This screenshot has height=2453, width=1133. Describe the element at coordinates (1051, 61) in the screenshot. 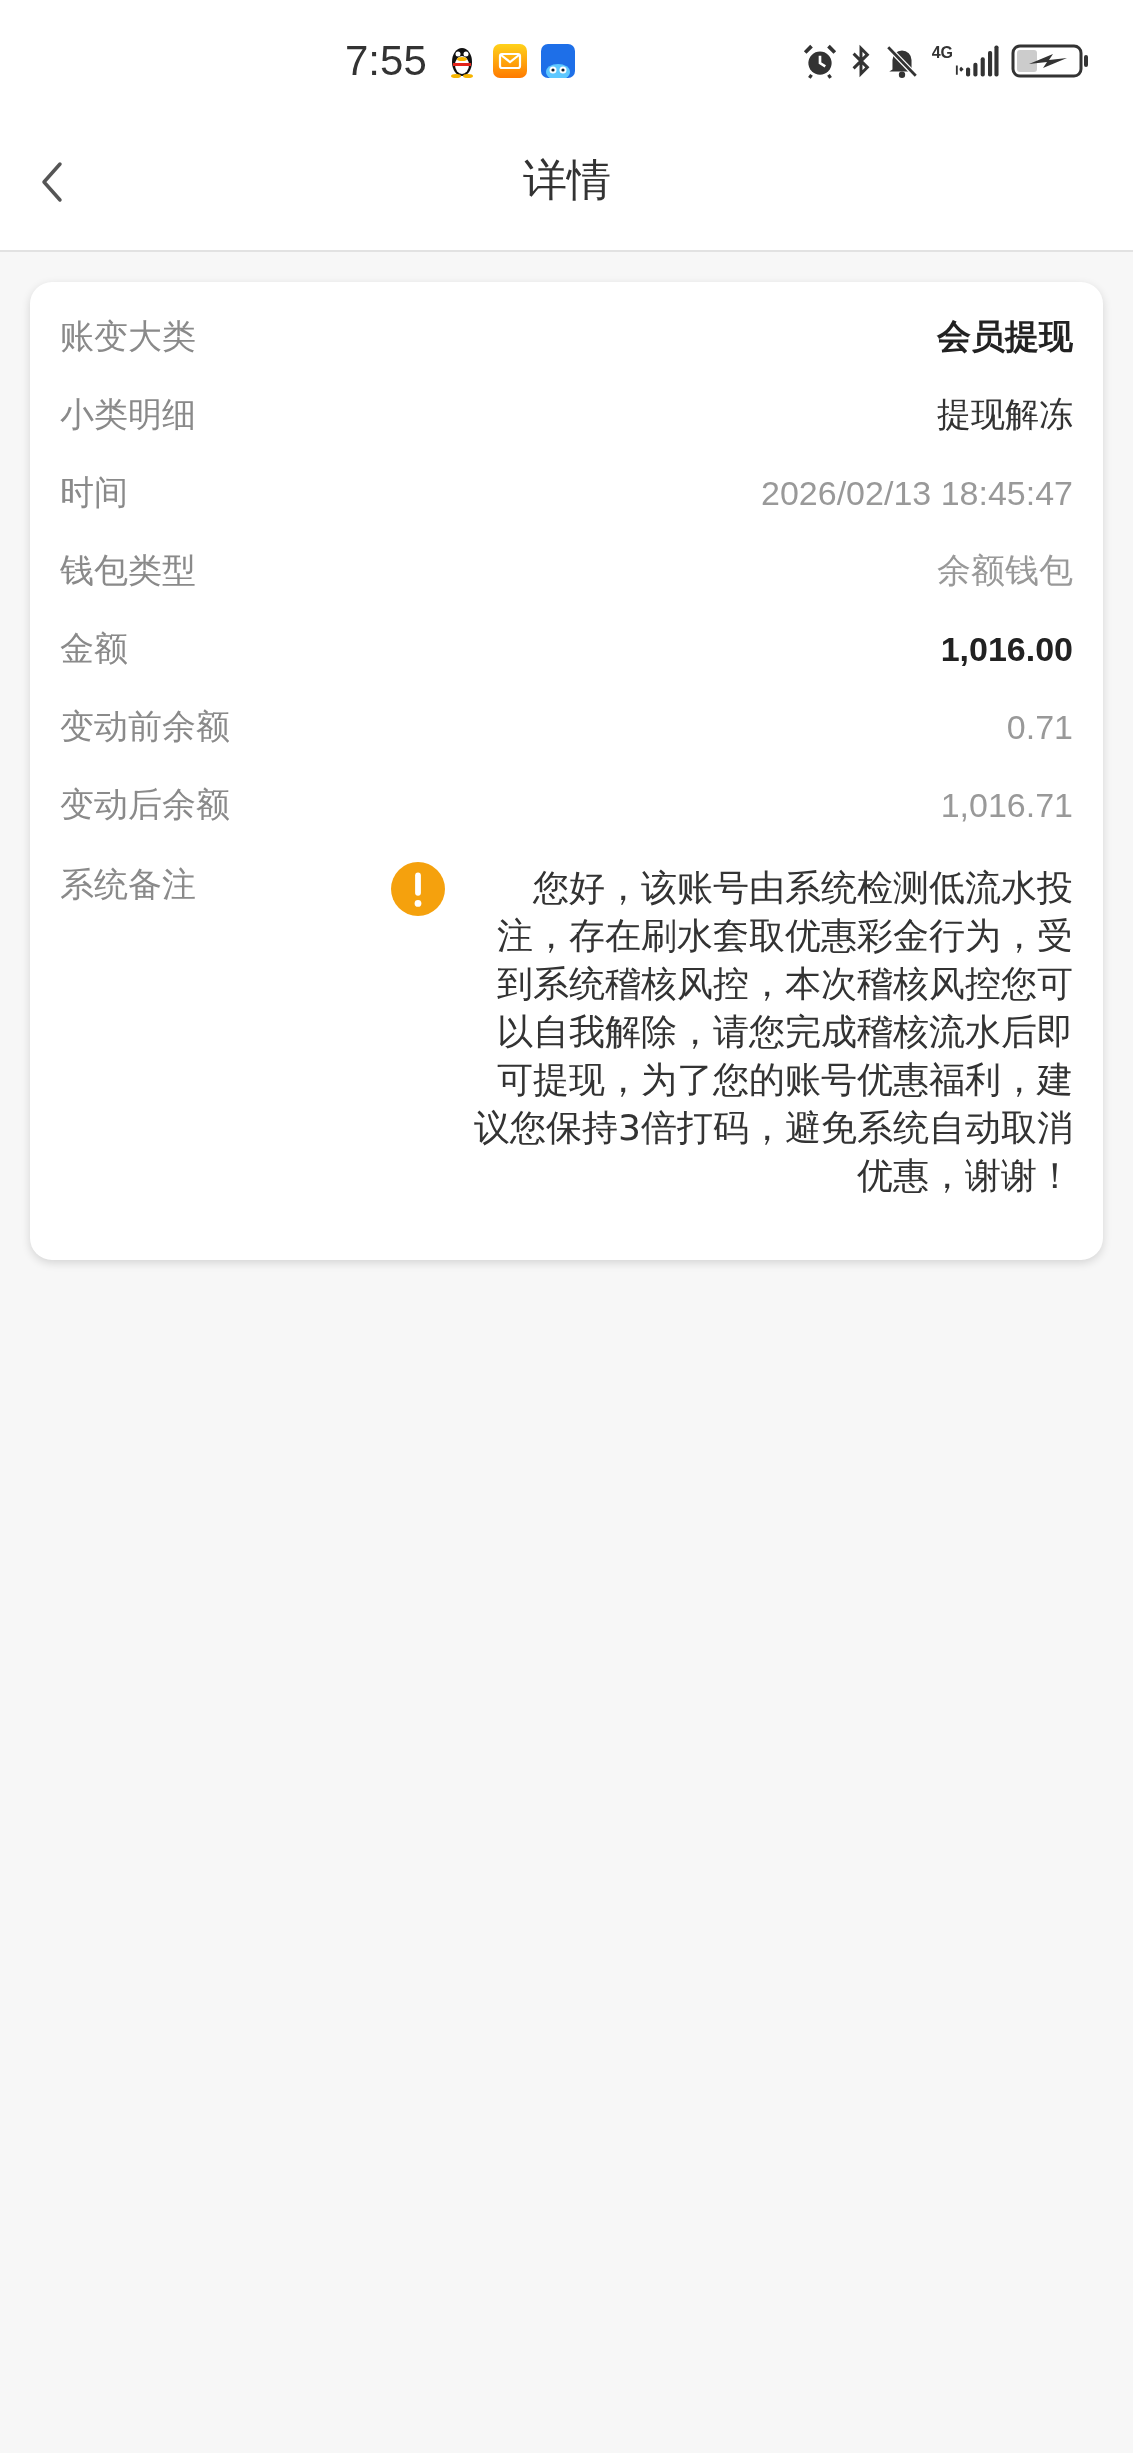

I see `charging-battery-icon` at that location.